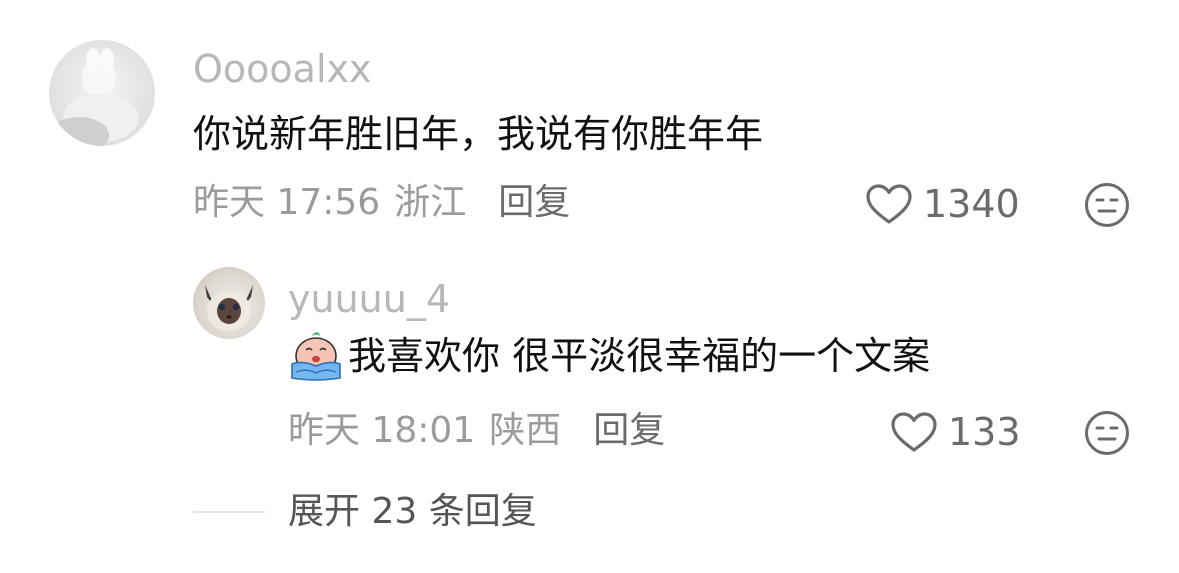 Image resolution: width=1179 pixels, height=573 pixels. I want to click on react-button, so click(1107, 207).